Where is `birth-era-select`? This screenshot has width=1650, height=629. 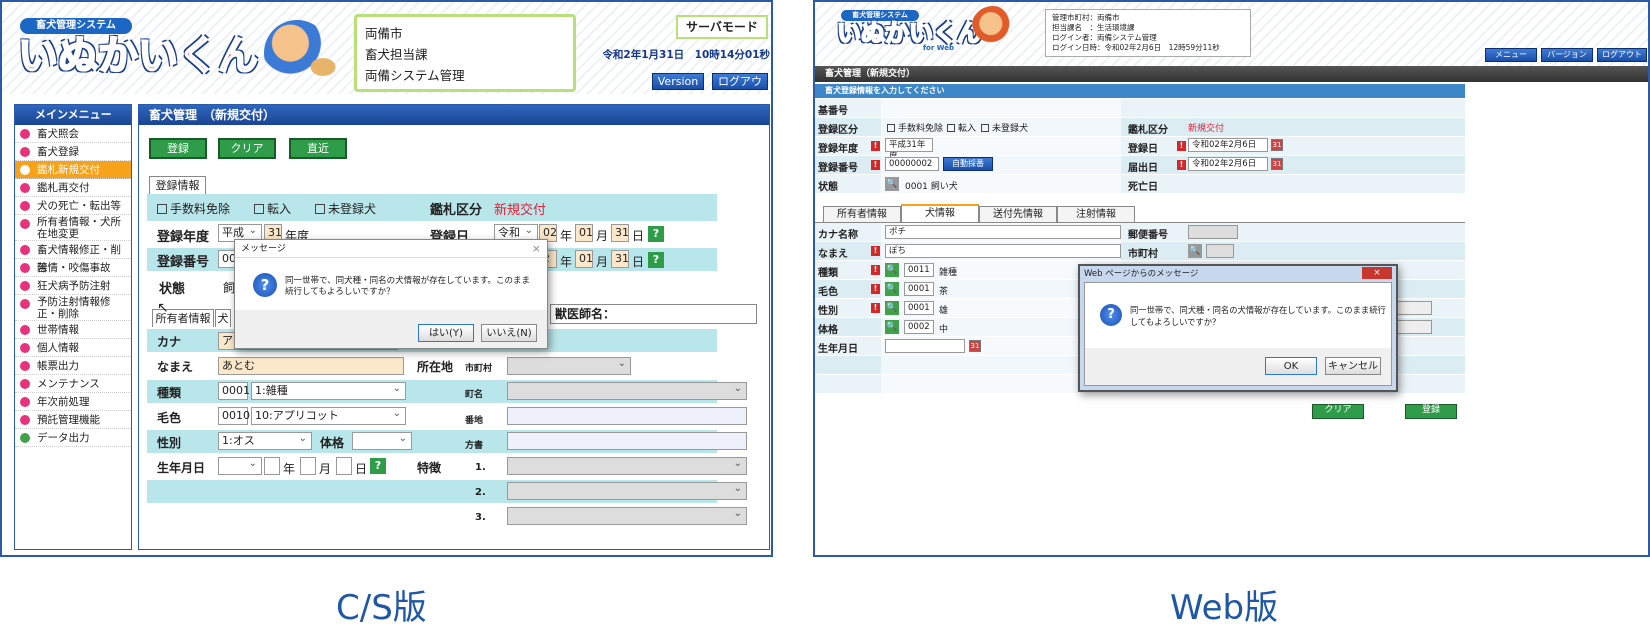
birth-era-select is located at coordinates (240, 465).